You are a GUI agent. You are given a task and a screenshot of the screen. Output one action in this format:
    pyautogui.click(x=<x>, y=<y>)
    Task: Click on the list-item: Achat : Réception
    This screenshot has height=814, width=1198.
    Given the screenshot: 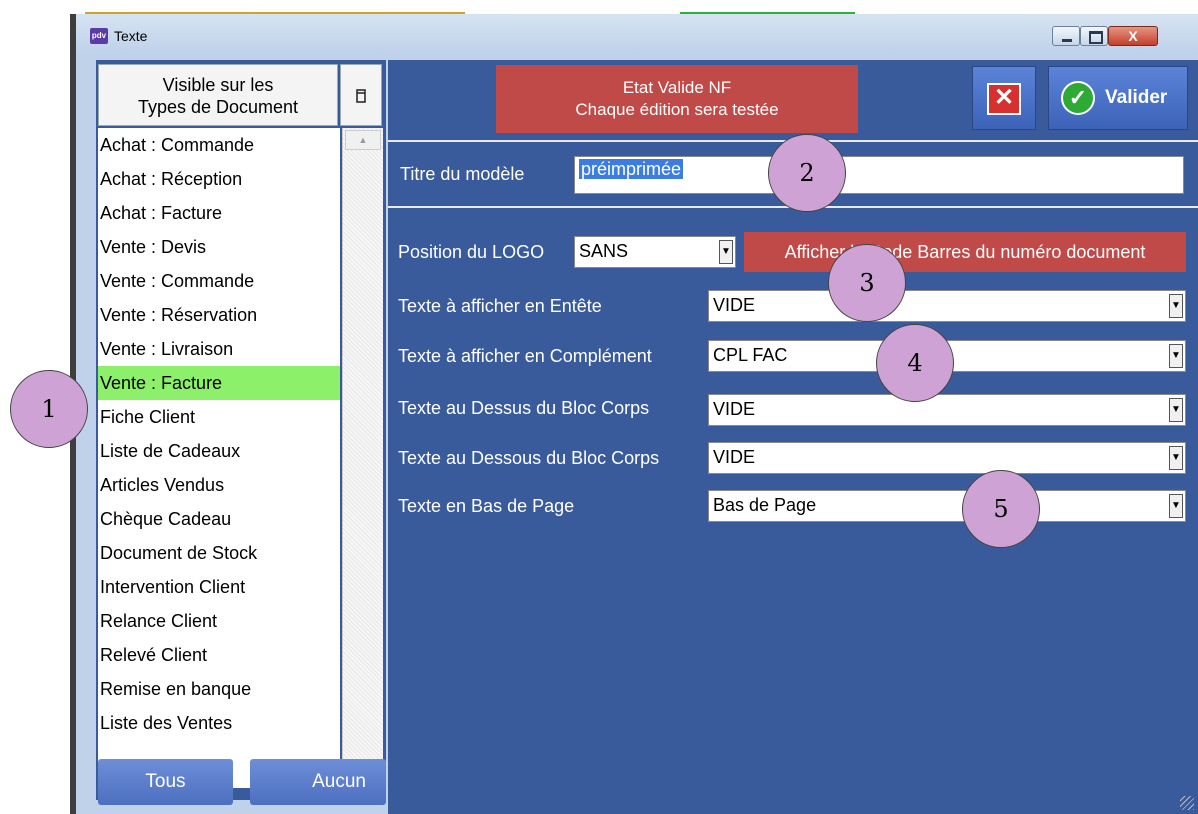 What is the action you would take?
    pyautogui.click(x=219, y=179)
    